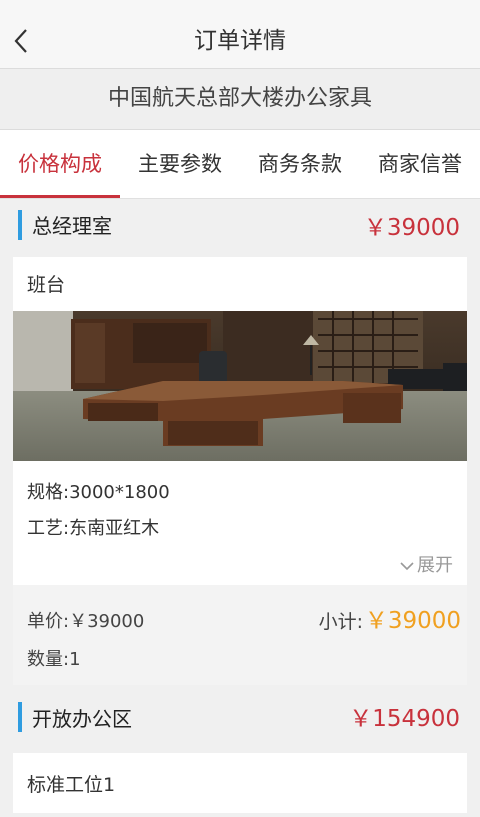 This screenshot has height=817, width=480. What do you see at coordinates (180, 164) in the screenshot?
I see `tab-main-params: 主要参数` at bounding box center [180, 164].